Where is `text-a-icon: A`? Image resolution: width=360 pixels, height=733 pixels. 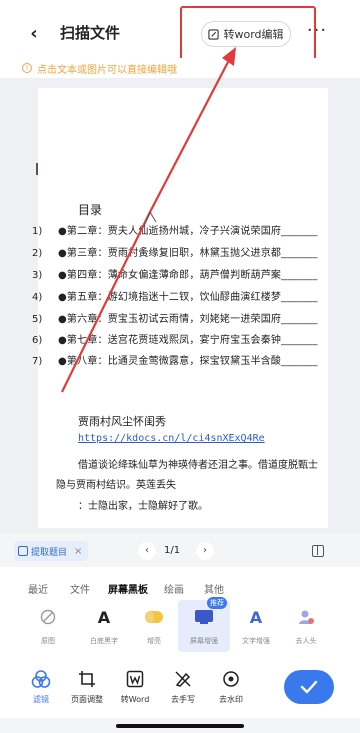
text-a-icon: A is located at coordinates (104, 617).